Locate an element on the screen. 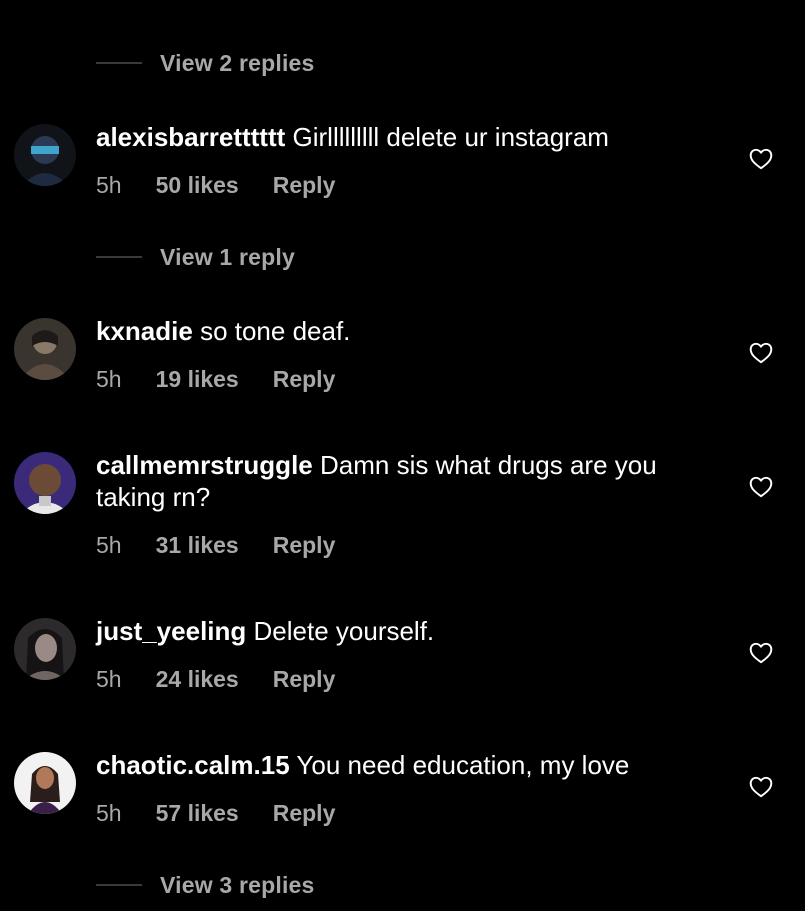 Image resolution: width=805 pixels, height=911 pixels. view-replies-button: View 1 reply is located at coordinates (195, 257).